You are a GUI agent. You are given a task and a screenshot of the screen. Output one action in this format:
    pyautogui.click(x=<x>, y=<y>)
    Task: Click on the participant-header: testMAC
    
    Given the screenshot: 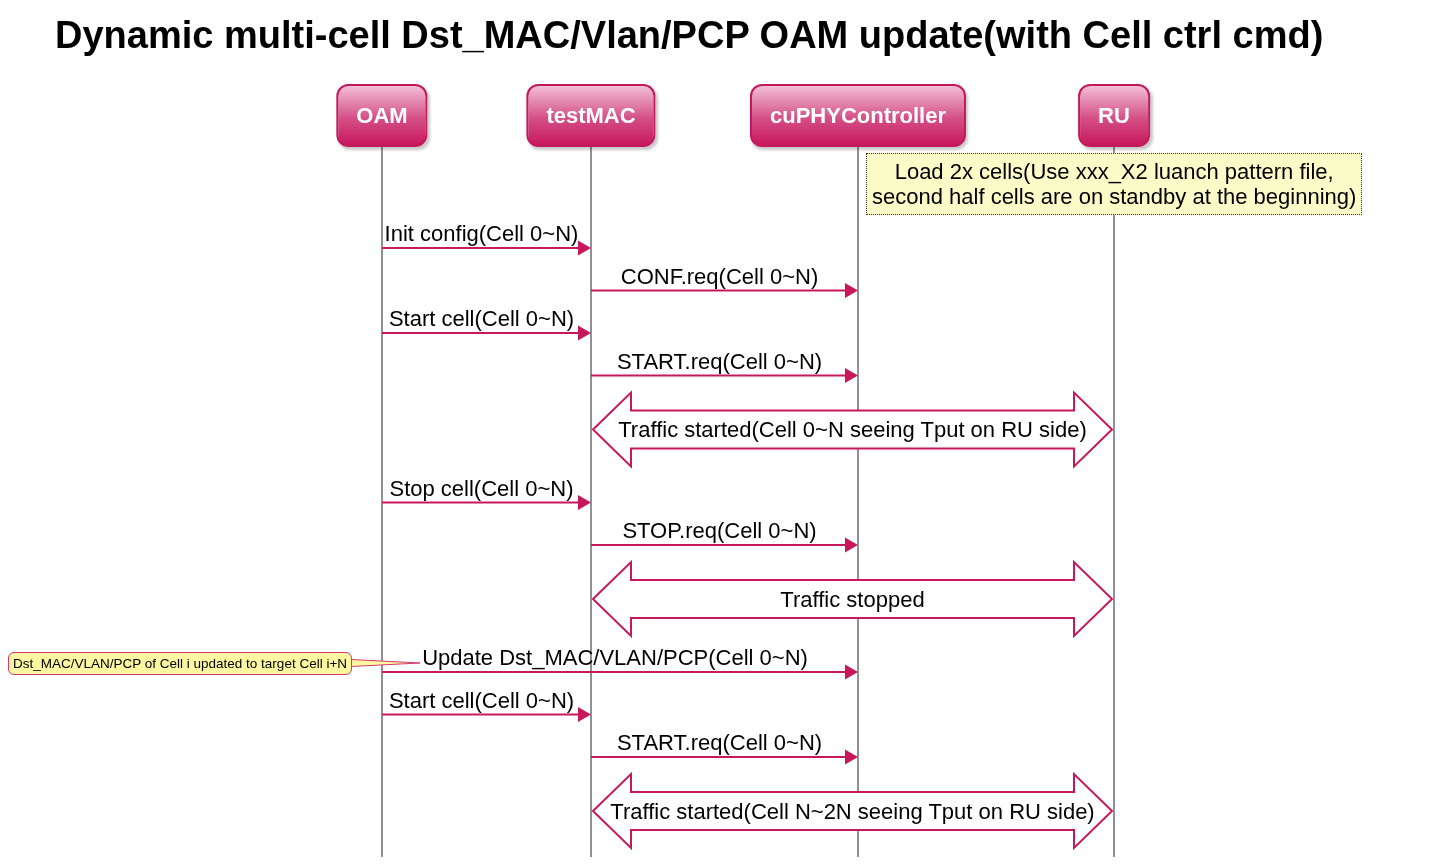 What is the action you would take?
    pyautogui.click(x=591, y=115)
    